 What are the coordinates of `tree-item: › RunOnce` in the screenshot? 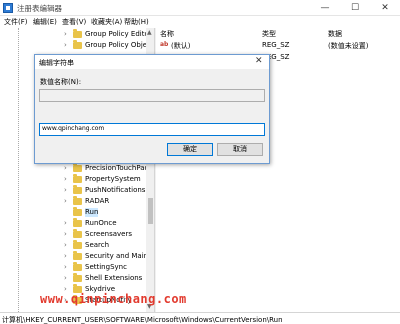 It's located at (73, 223).